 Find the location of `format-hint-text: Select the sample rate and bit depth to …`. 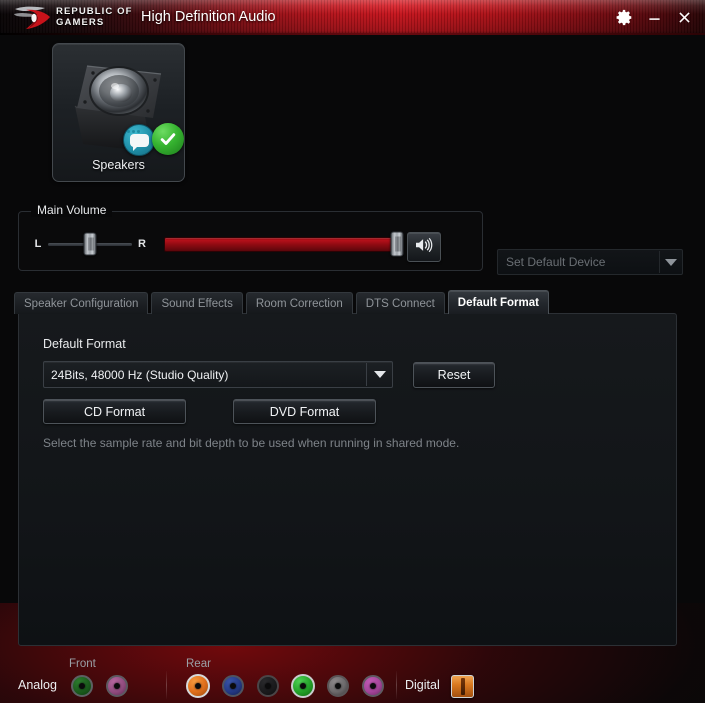

format-hint-text: Select the sample rate and bit depth to … is located at coordinates (251, 443).